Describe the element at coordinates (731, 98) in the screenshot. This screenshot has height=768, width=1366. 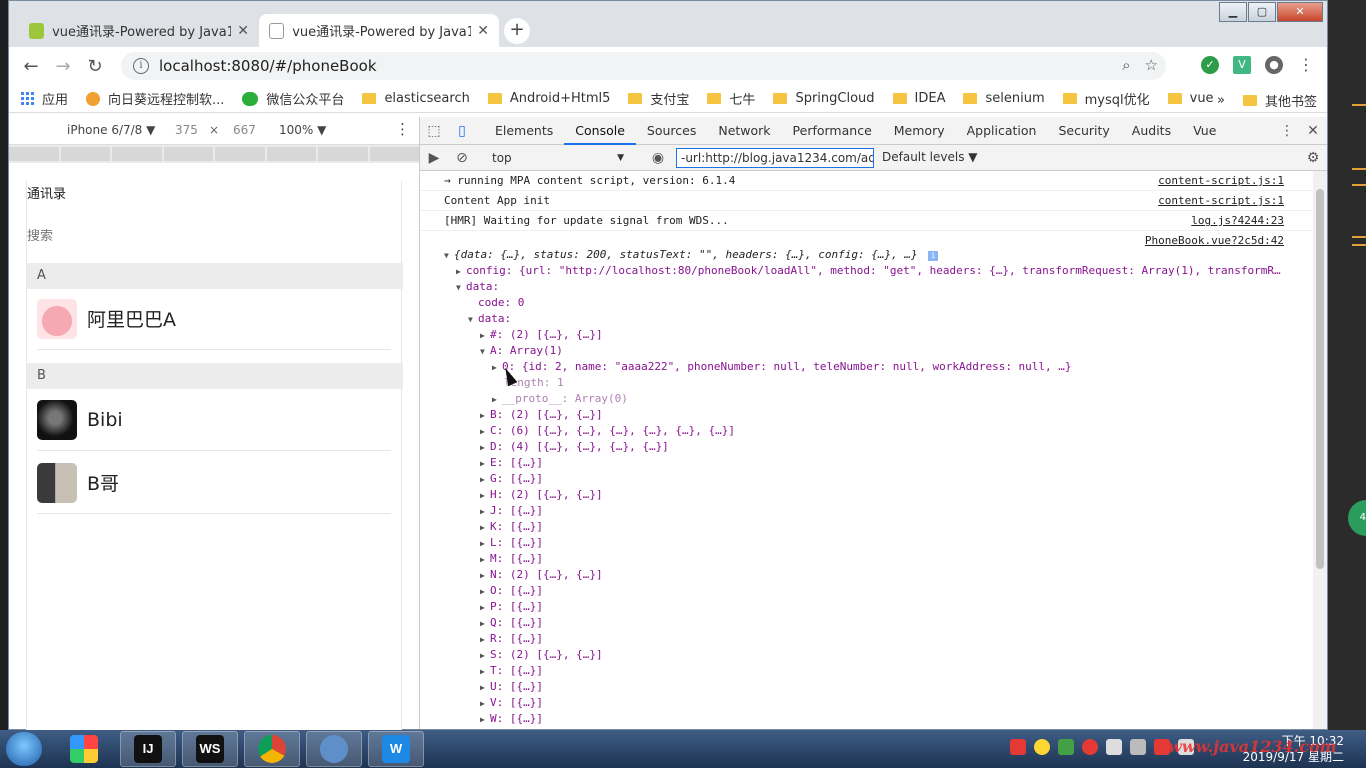
I see `bookmark-folder: 七牛` at that location.